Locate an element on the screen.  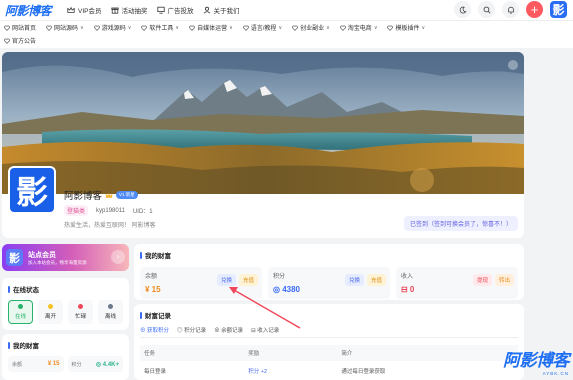
table-header: 任务 奖励 简介 is located at coordinates (329, 353).